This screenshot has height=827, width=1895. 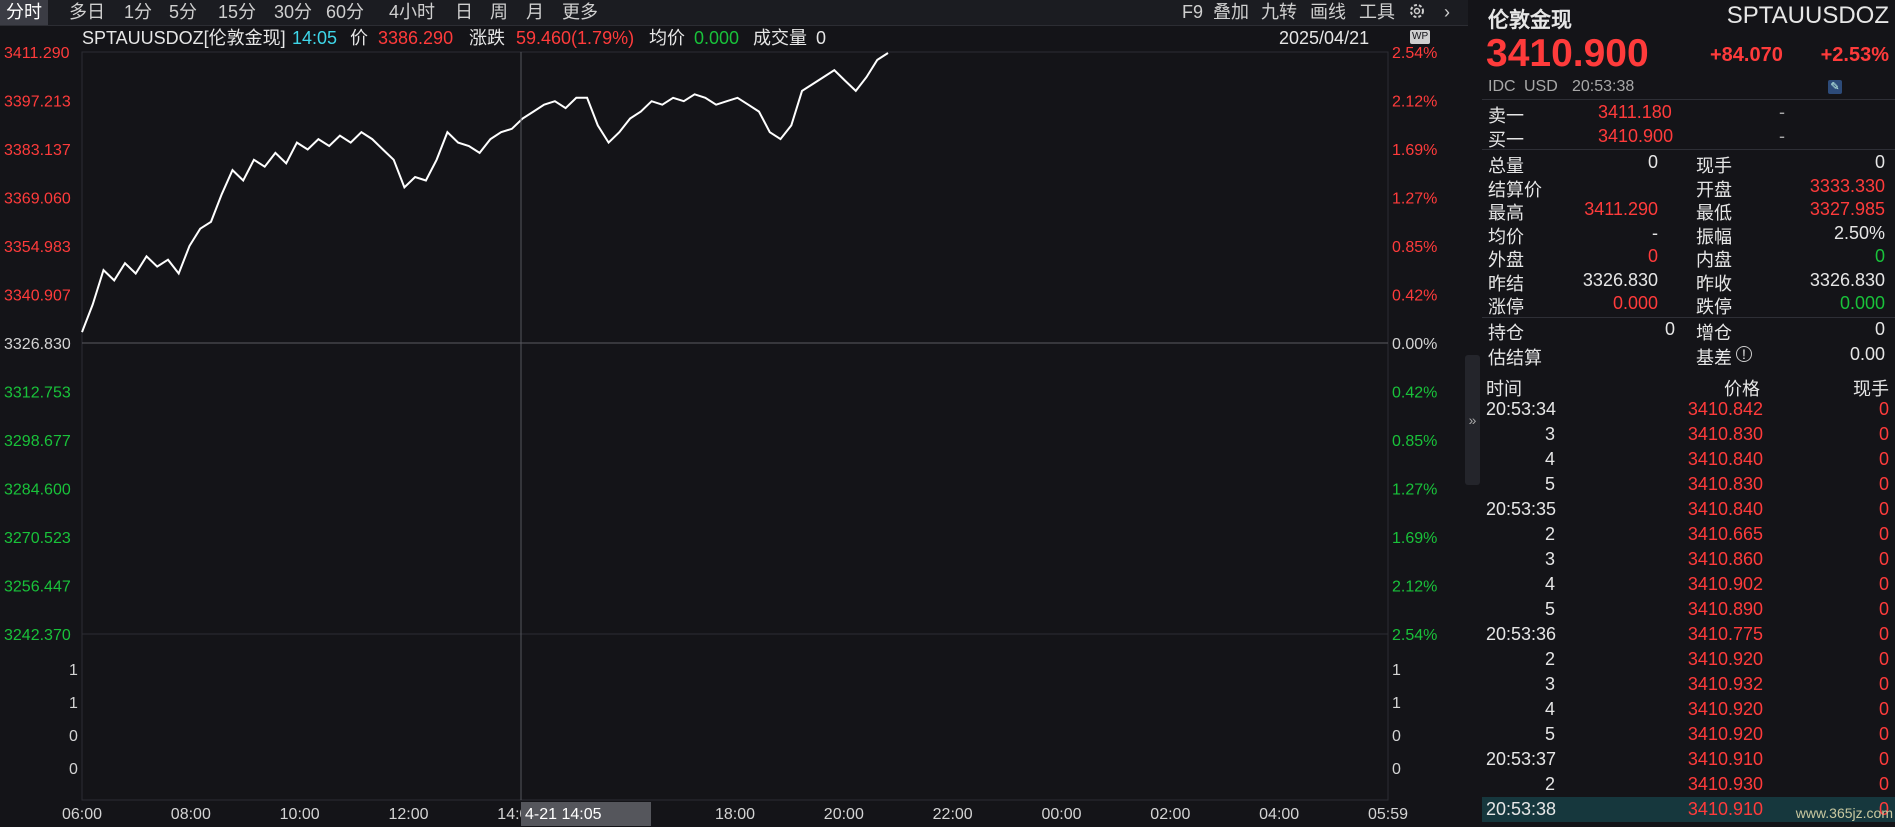 What do you see at coordinates (1396, 703) in the screenshot?
I see `volume-tick-right: 1` at bounding box center [1396, 703].